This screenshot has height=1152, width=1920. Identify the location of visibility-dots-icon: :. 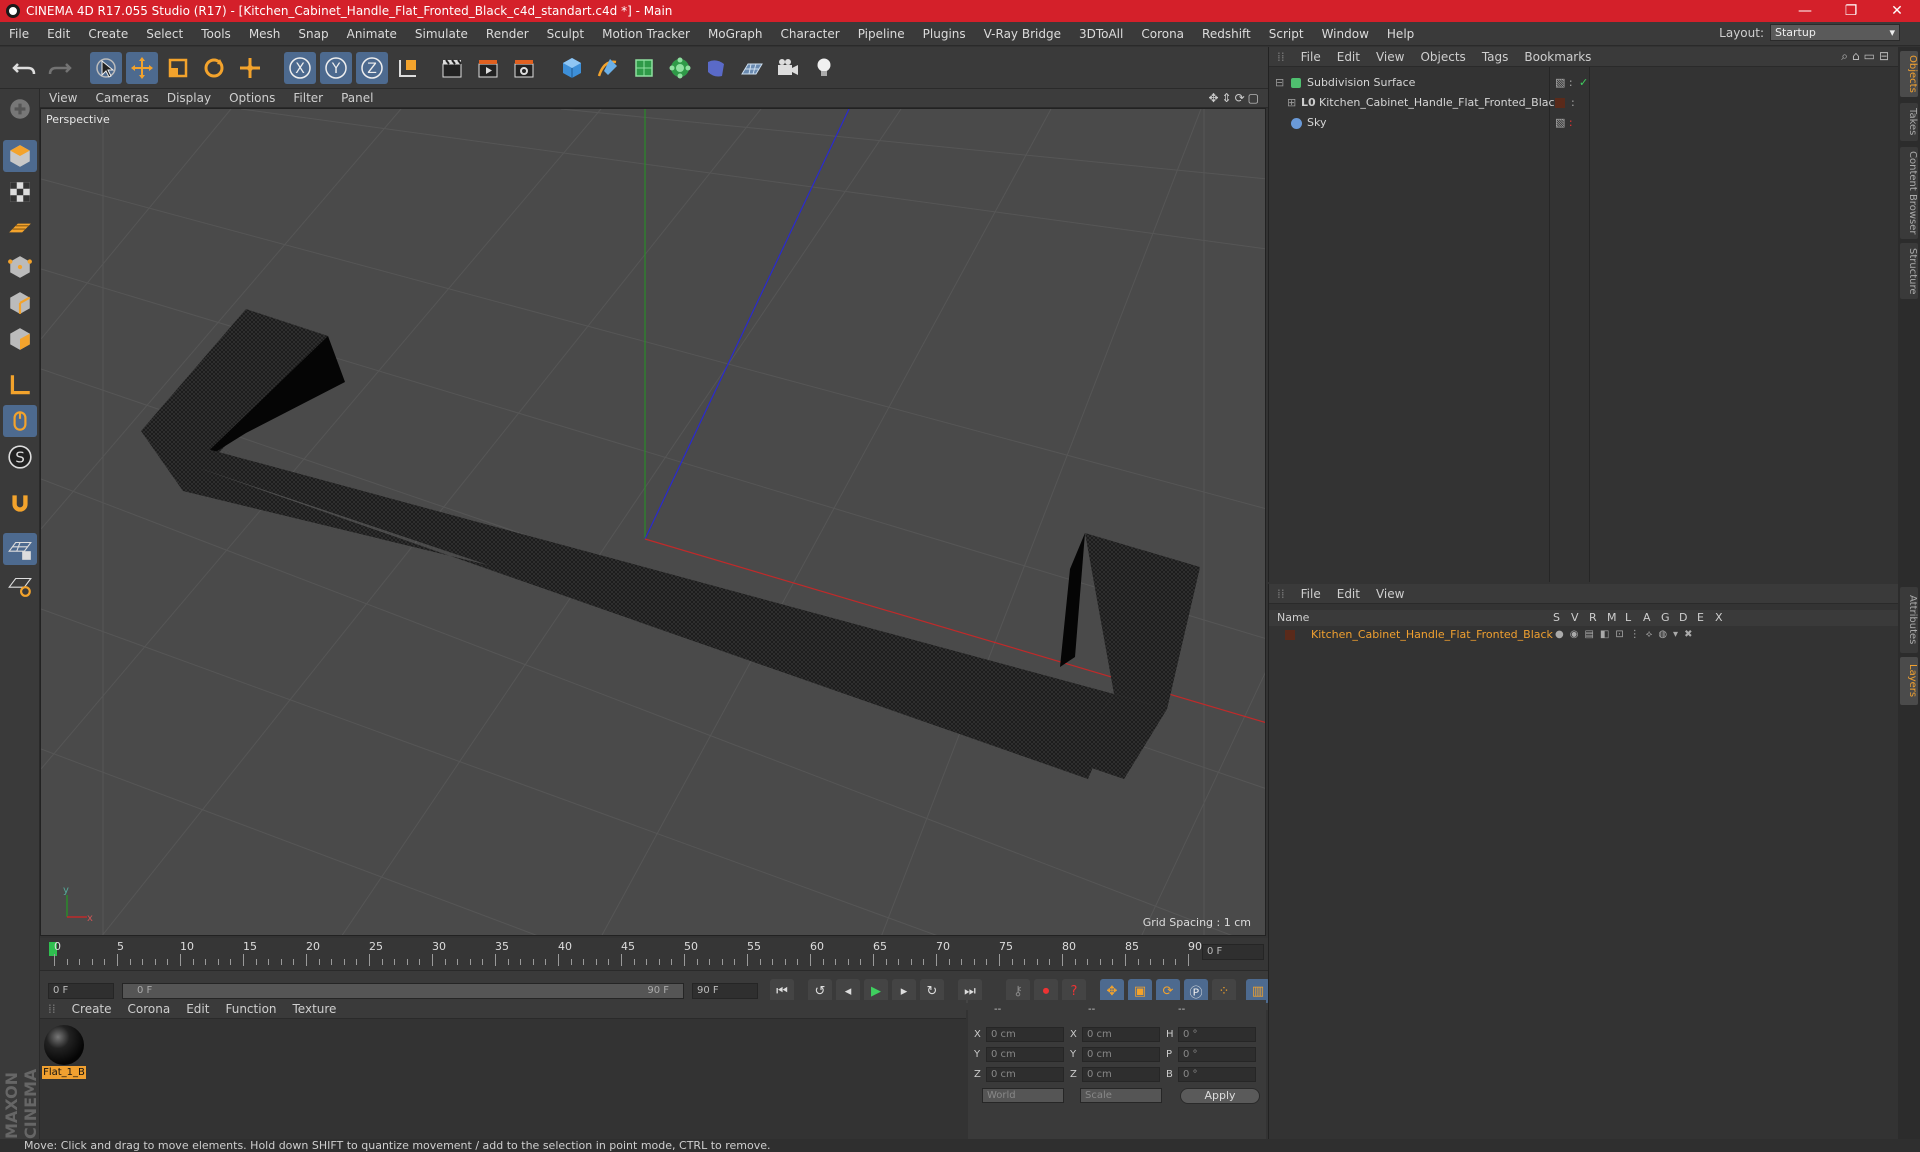
(1573, 103).